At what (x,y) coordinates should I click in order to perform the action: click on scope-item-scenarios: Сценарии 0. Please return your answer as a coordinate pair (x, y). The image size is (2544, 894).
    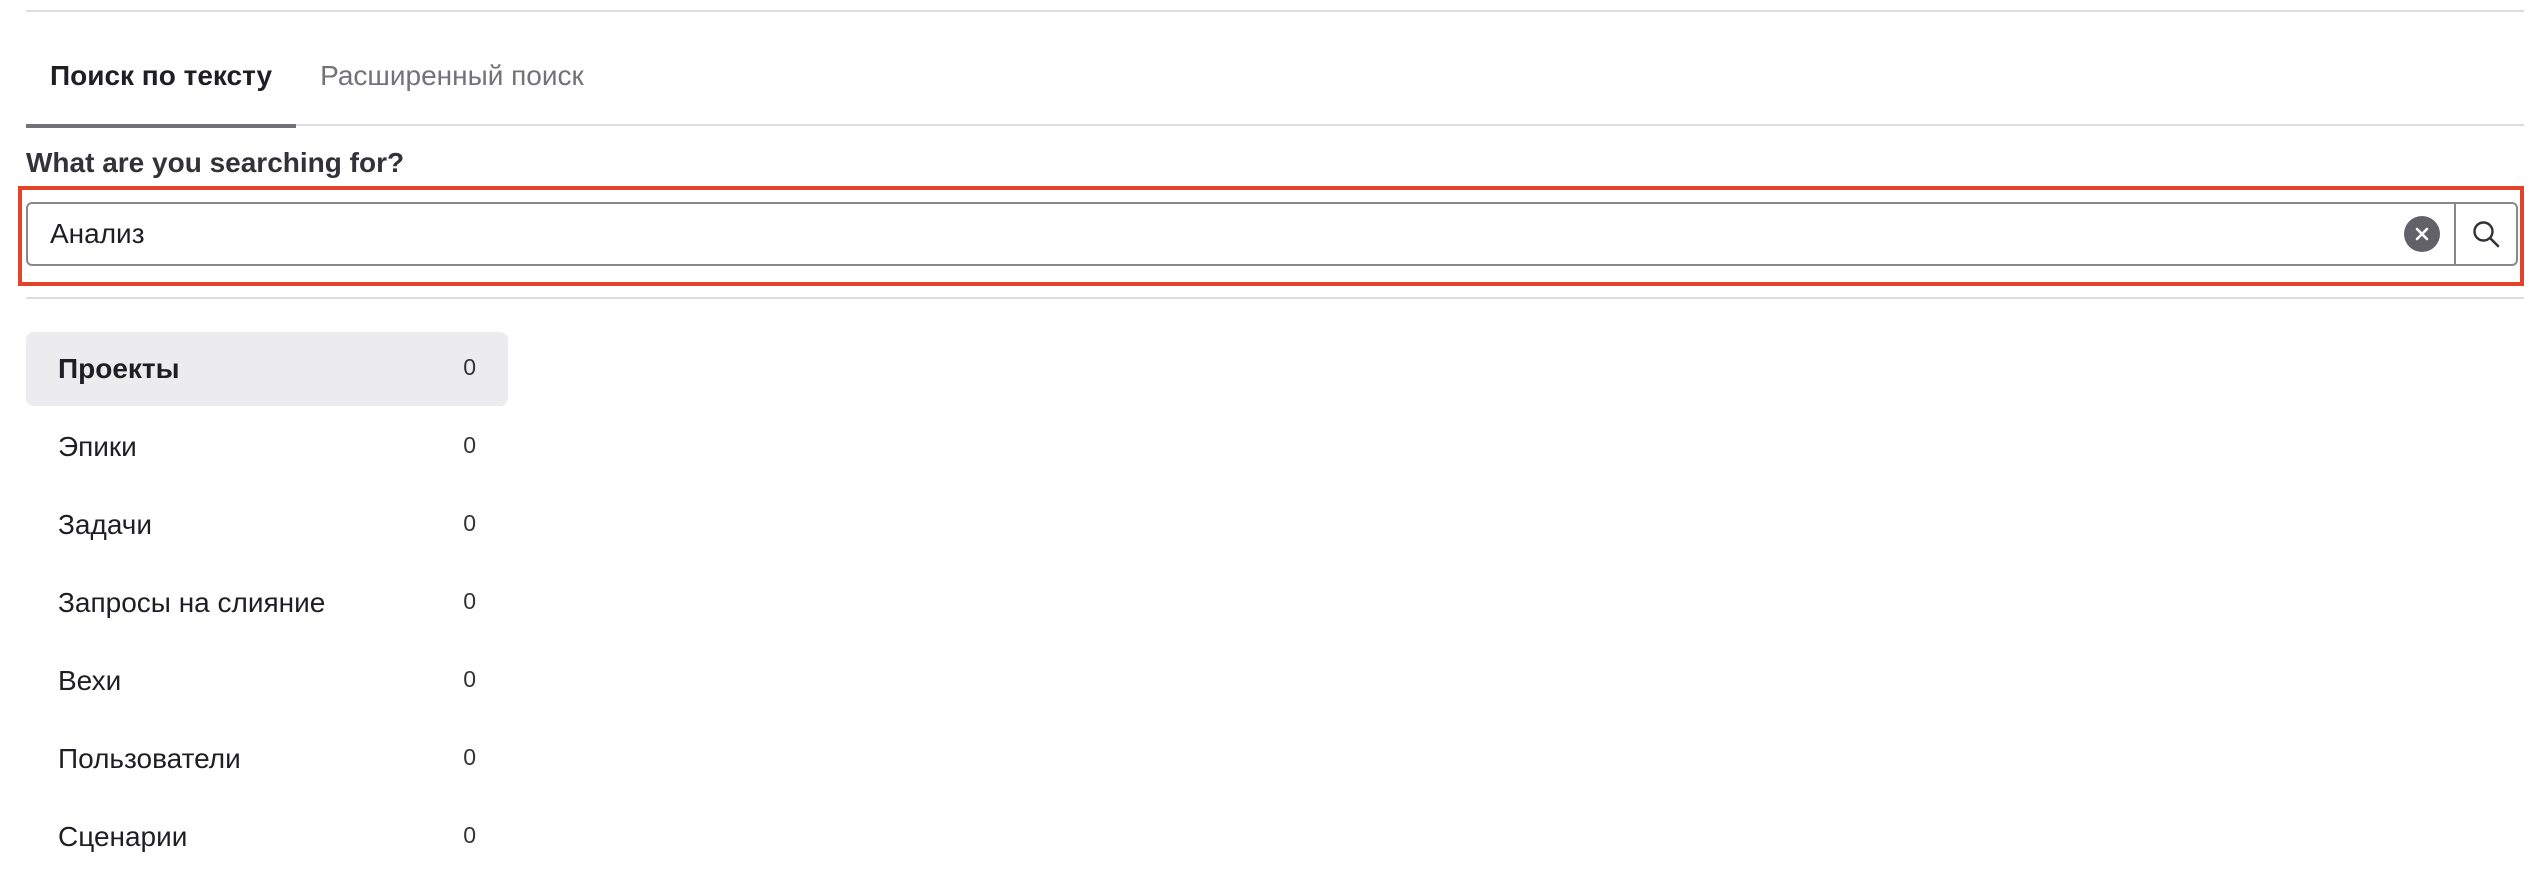
    Looking at the image, I should click on (267, 837).